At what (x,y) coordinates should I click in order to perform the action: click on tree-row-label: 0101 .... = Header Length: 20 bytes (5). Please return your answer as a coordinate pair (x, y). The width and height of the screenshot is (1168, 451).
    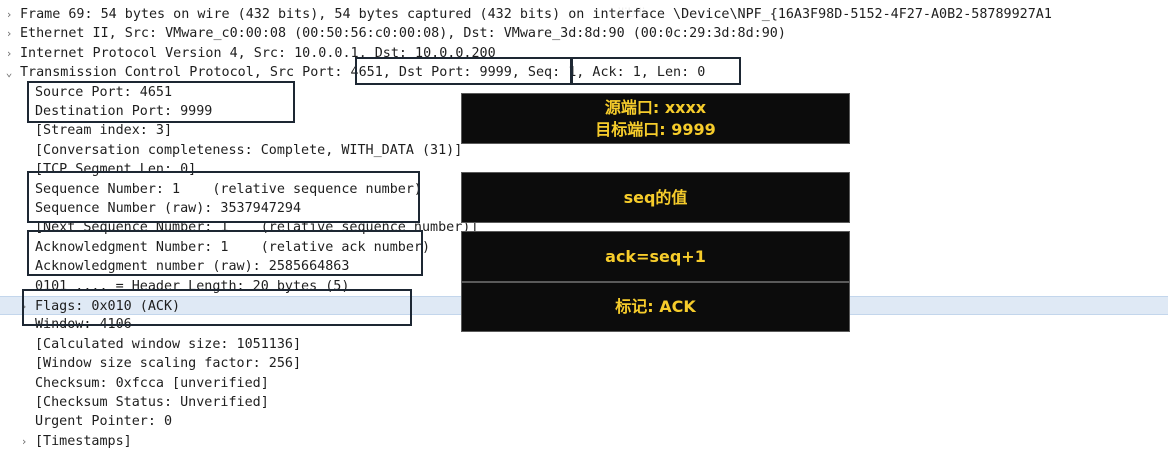
    Looking at the image, I should click on (192, 286).